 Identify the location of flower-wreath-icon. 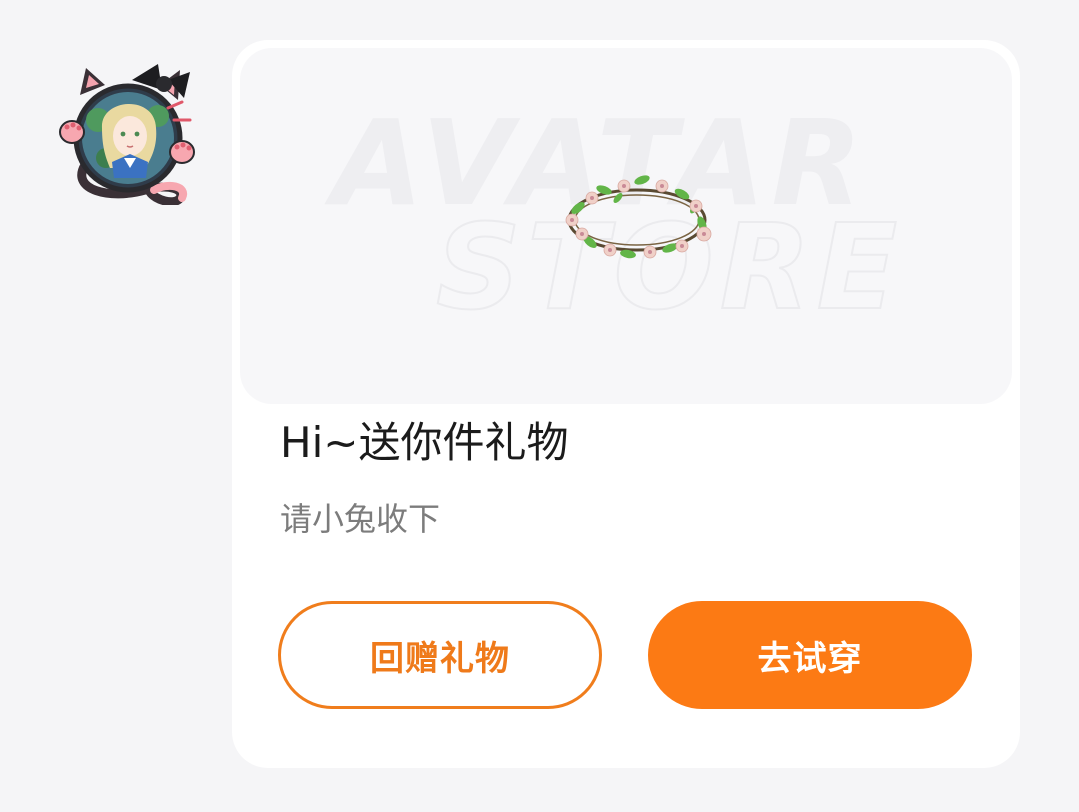
(638, 217).